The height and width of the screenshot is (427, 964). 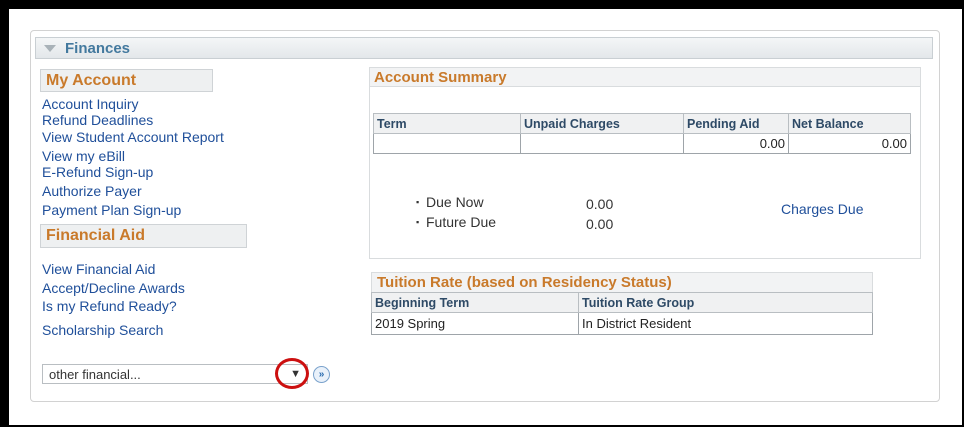 What do you see at coordinates (600, 204) in the screenshot?
I see `due-now-value: 0.00` at bounding box center [600, 204].